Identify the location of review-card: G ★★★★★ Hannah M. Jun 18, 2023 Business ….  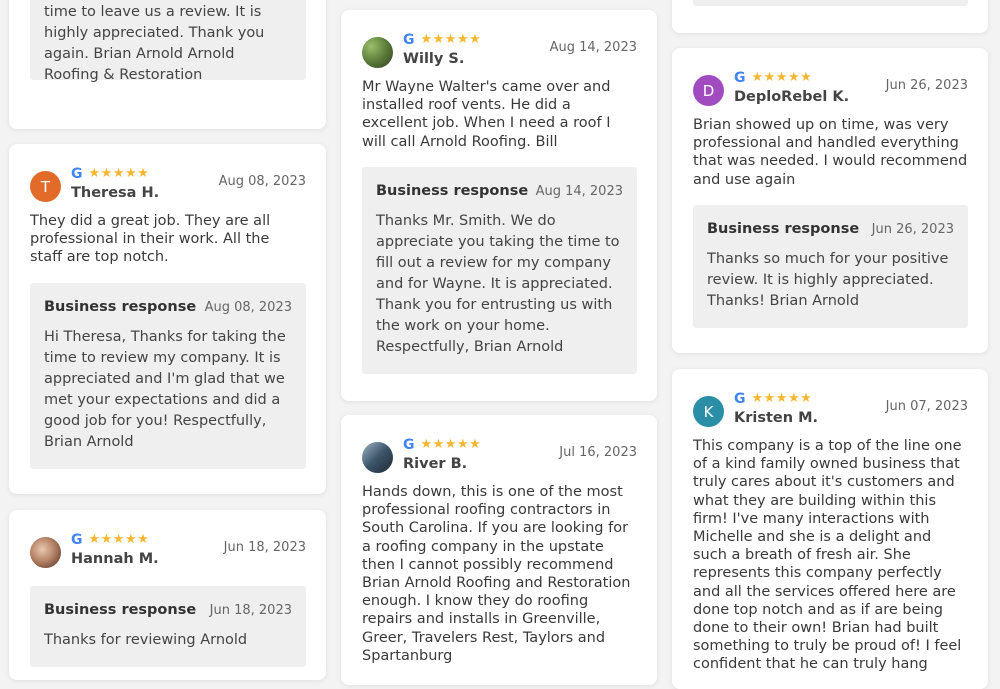
(167, 595).